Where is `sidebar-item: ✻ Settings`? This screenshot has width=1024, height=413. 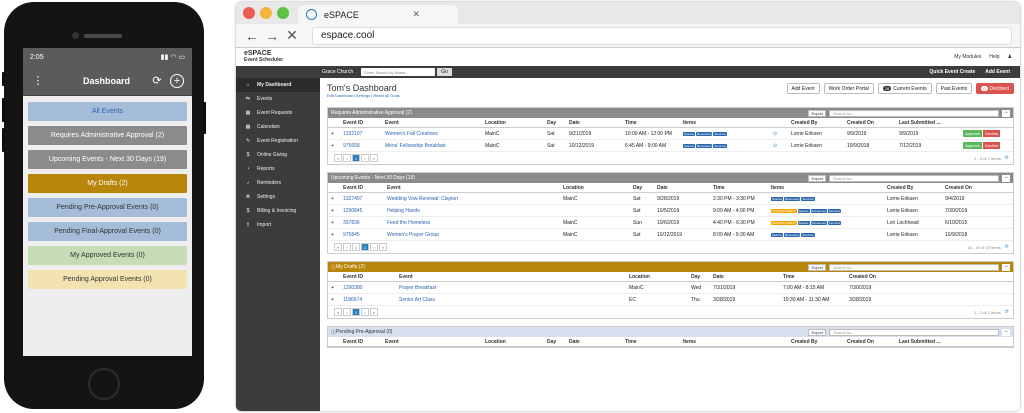
sidebar-item: ✻ Settings is located at coordinates (278, 197).